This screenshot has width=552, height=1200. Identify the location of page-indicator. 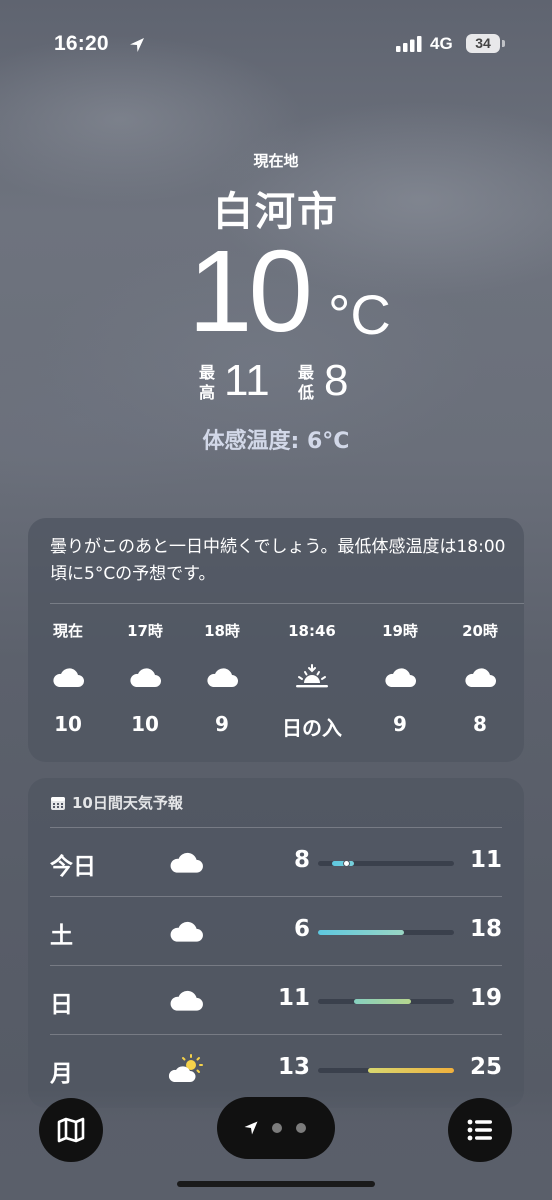
(276, 1128).